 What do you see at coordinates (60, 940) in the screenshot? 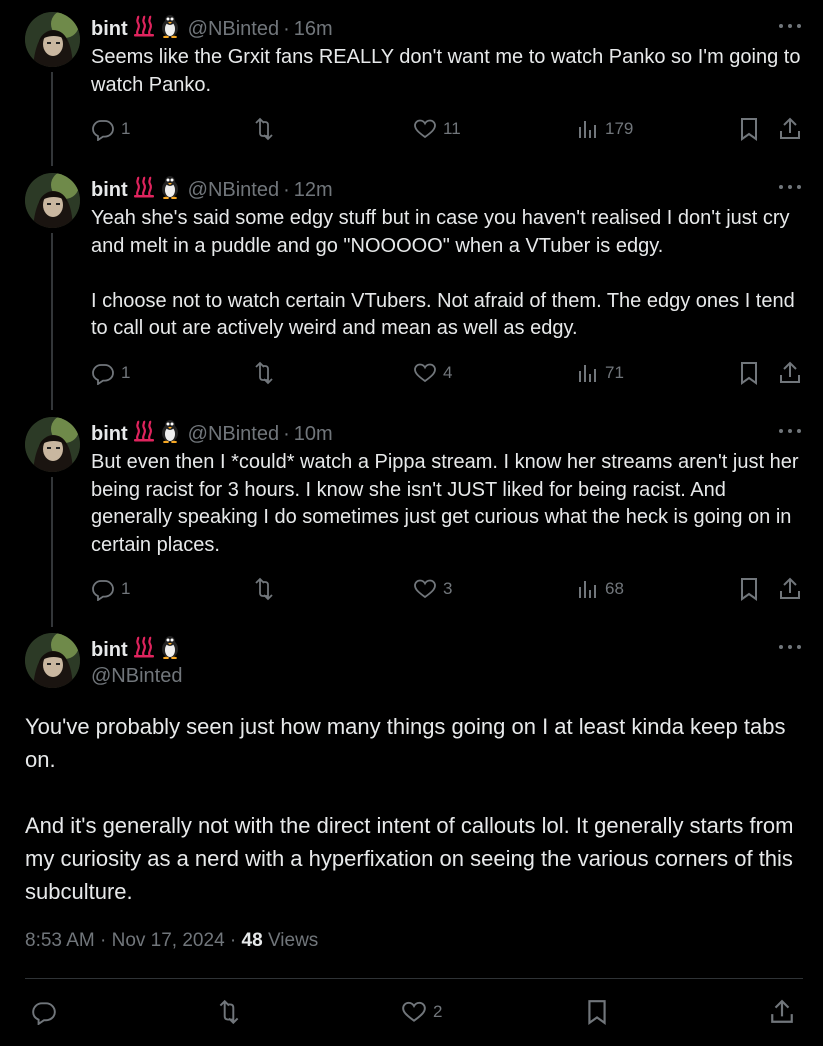
I see `tweet-time: 8:53 AM` at bounding box center [60, 940].